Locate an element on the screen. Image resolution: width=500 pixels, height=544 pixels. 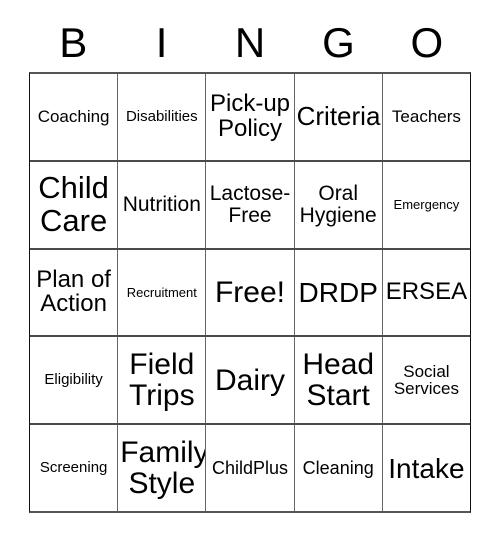
bingo-cell: Criteria is located at coordinates (338, 117).